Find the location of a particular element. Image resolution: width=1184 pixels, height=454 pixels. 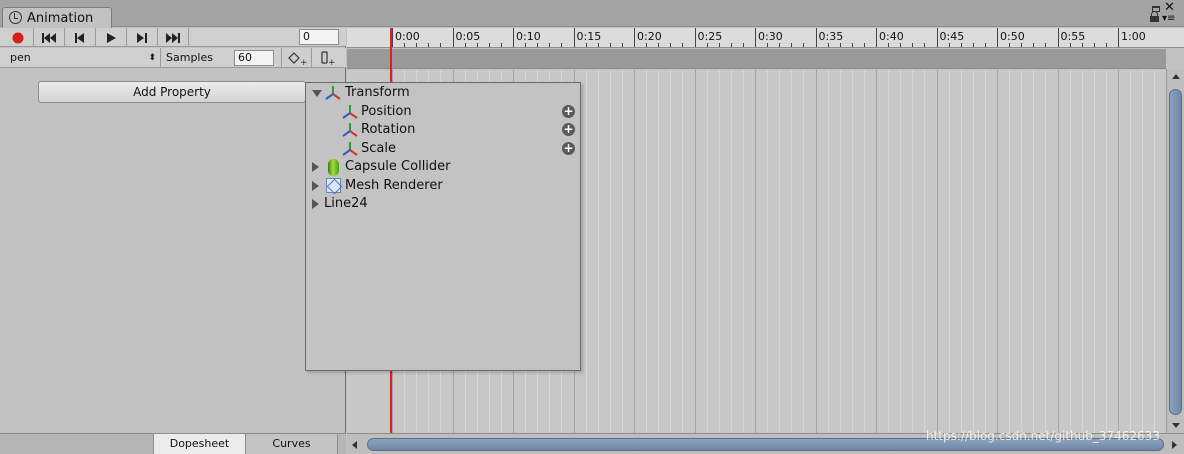

property-item-capsule-collider: Capsule Collider is located at coordinates (444, 167).